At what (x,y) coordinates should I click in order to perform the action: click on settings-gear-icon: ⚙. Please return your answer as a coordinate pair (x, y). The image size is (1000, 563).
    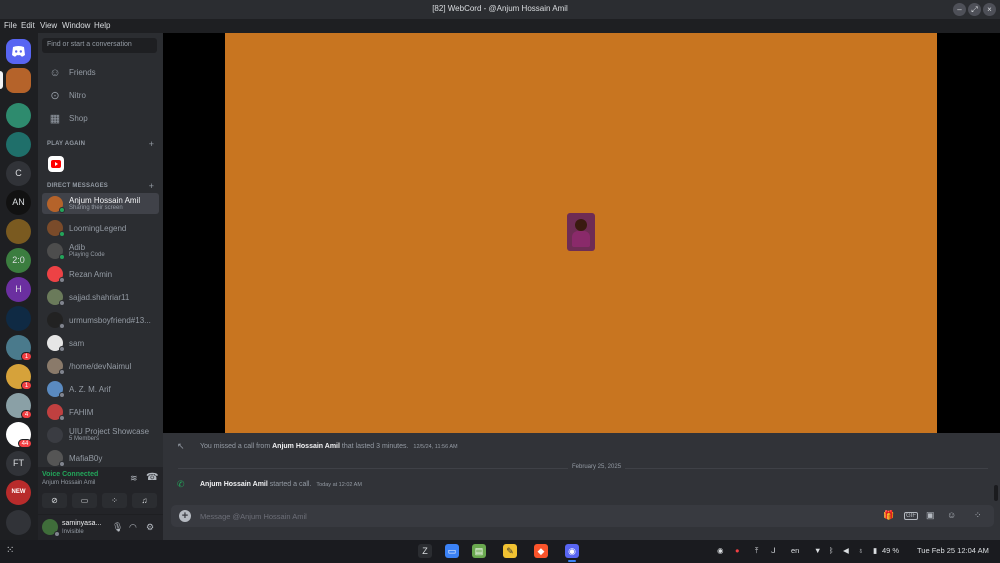
    Looking at the image, I should click on (150, 527).